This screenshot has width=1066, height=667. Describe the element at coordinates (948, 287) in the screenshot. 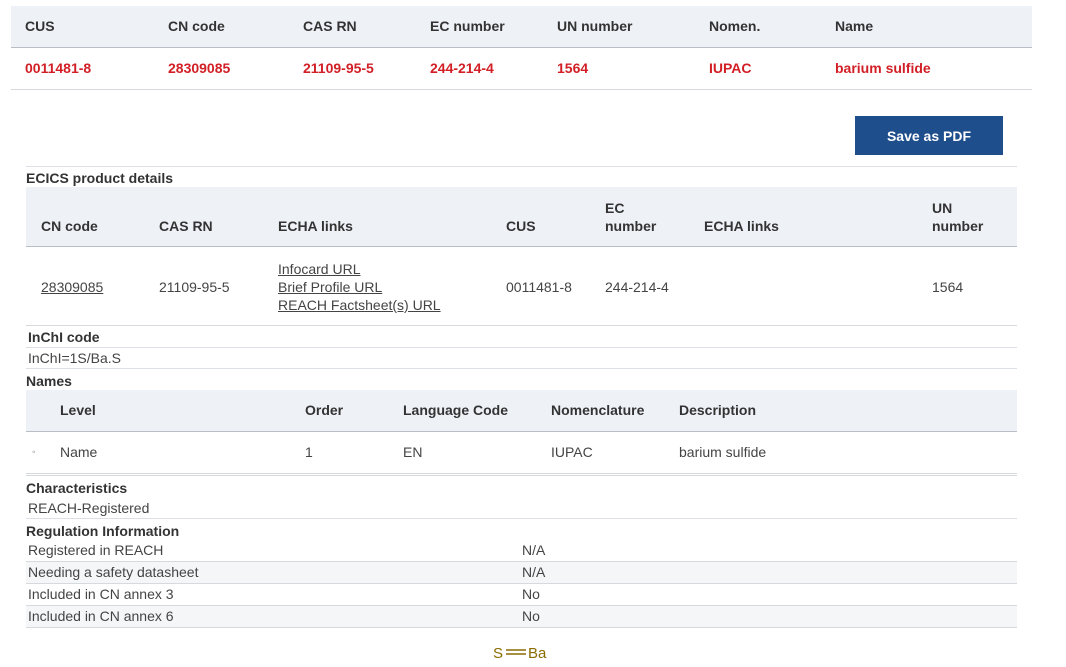

I see `details-un-number: 1564` at that location.